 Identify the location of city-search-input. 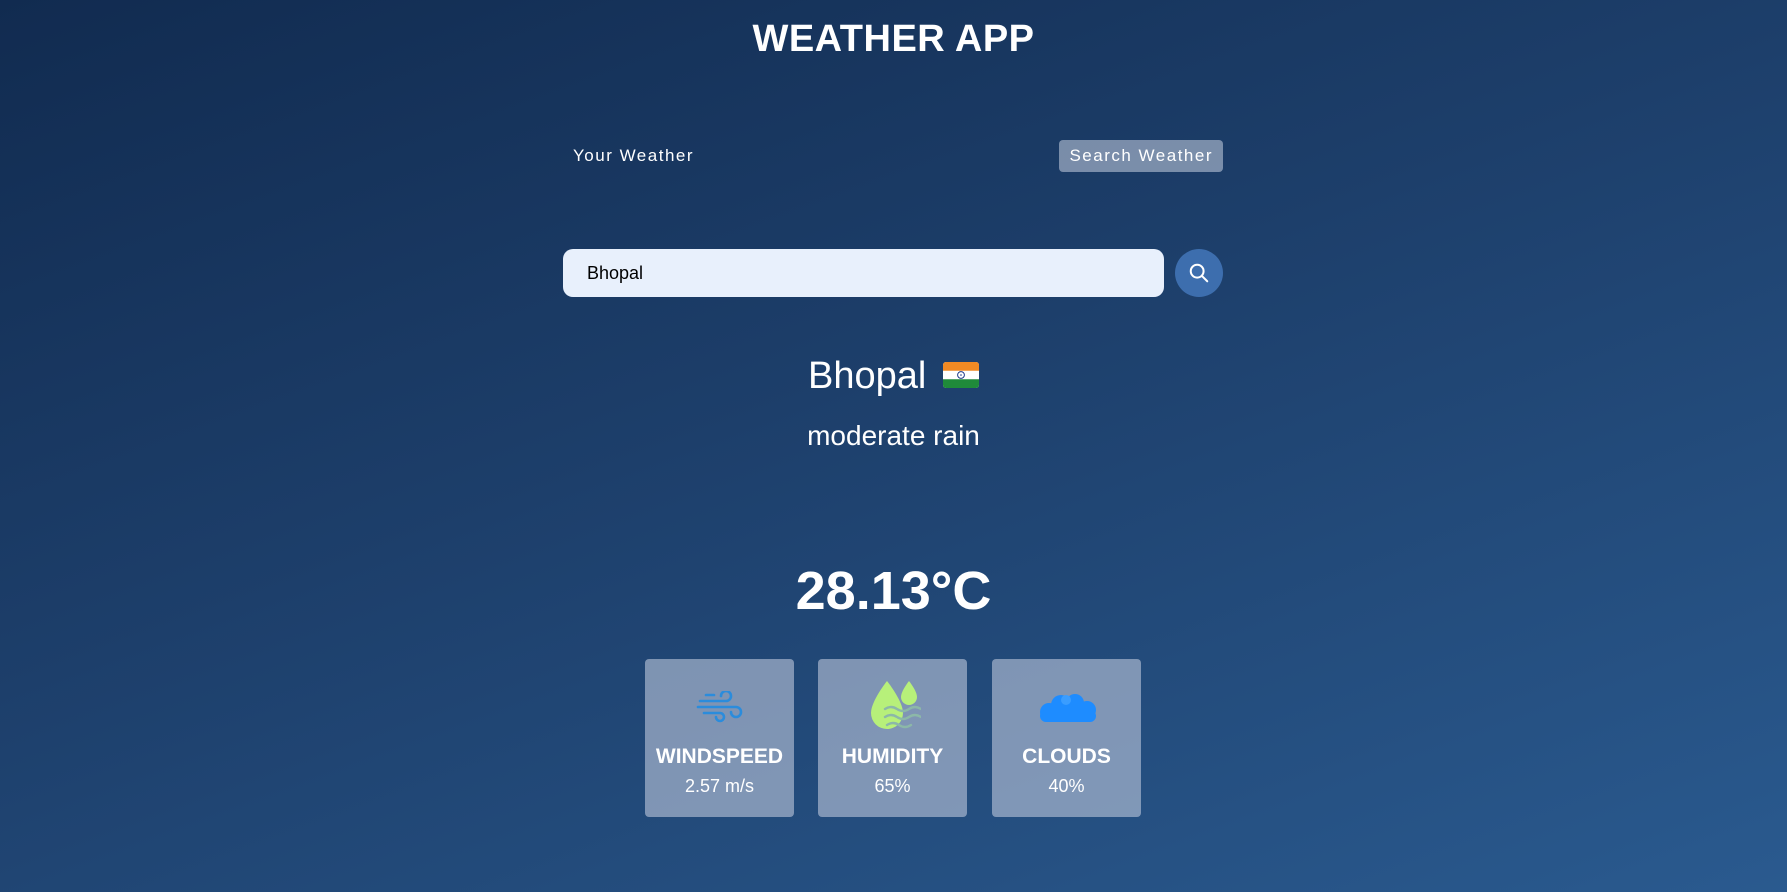
(863, 273).